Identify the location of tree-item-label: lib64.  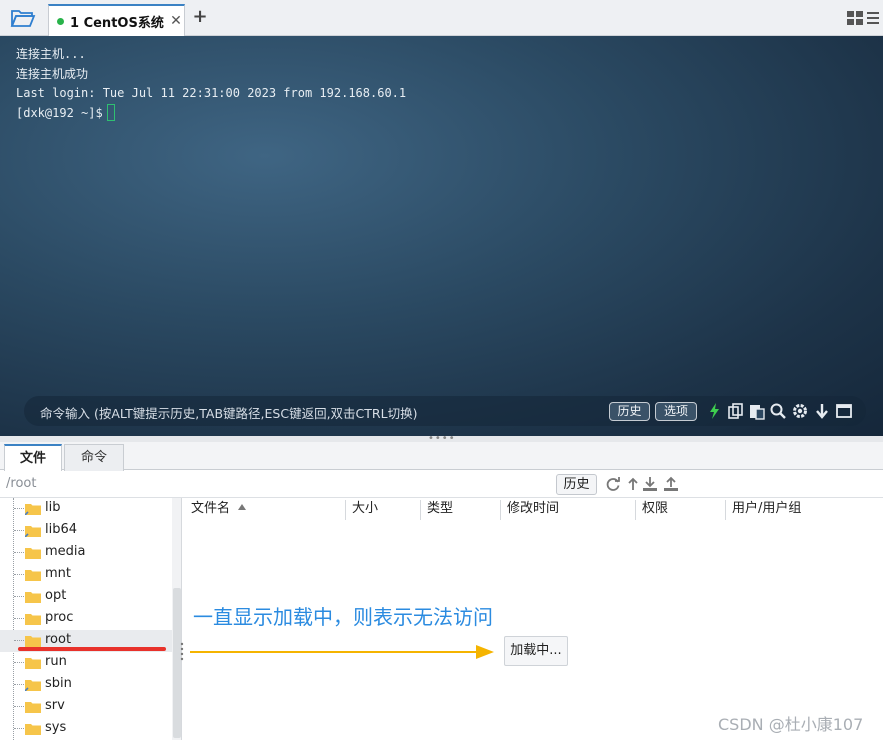
(61, 529).